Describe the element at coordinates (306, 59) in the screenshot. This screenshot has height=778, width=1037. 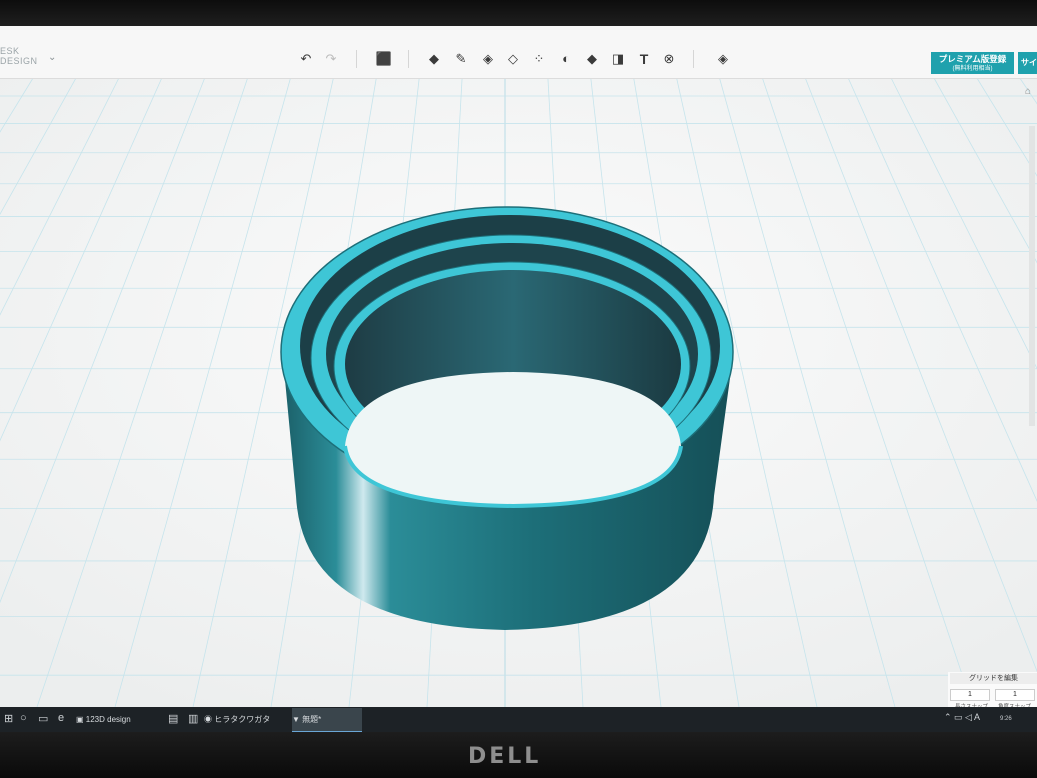
I see `undo-icon: ↶` at that location.